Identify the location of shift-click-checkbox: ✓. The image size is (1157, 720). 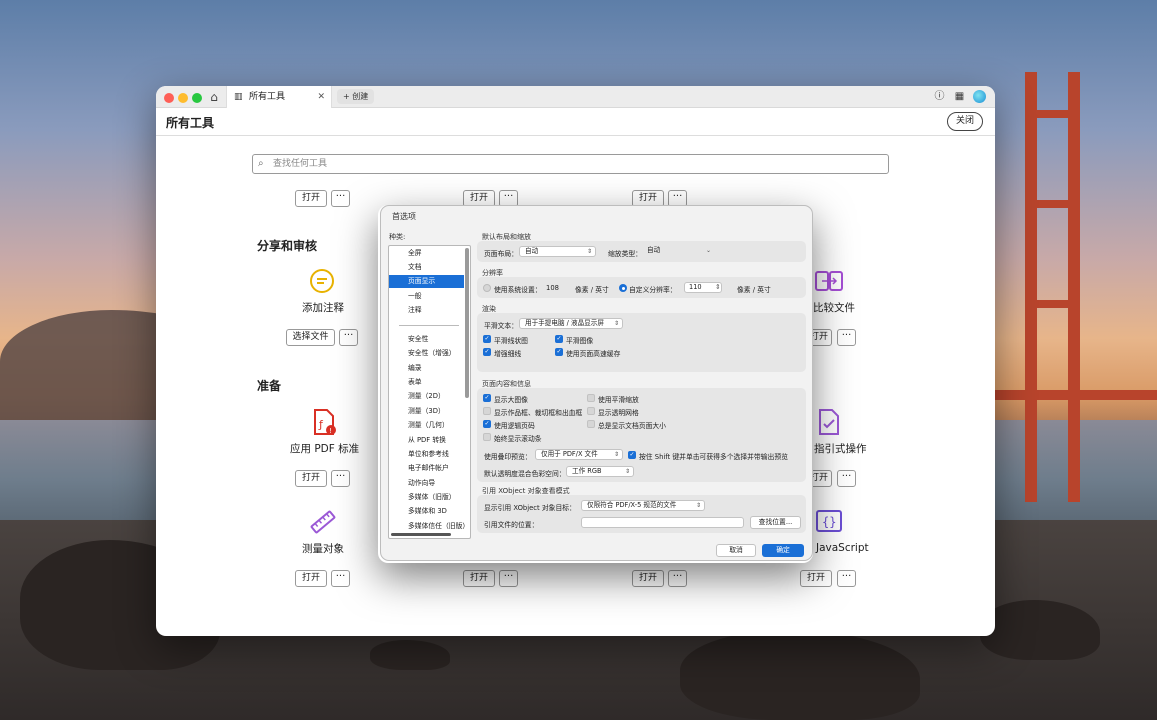
(632, 455).